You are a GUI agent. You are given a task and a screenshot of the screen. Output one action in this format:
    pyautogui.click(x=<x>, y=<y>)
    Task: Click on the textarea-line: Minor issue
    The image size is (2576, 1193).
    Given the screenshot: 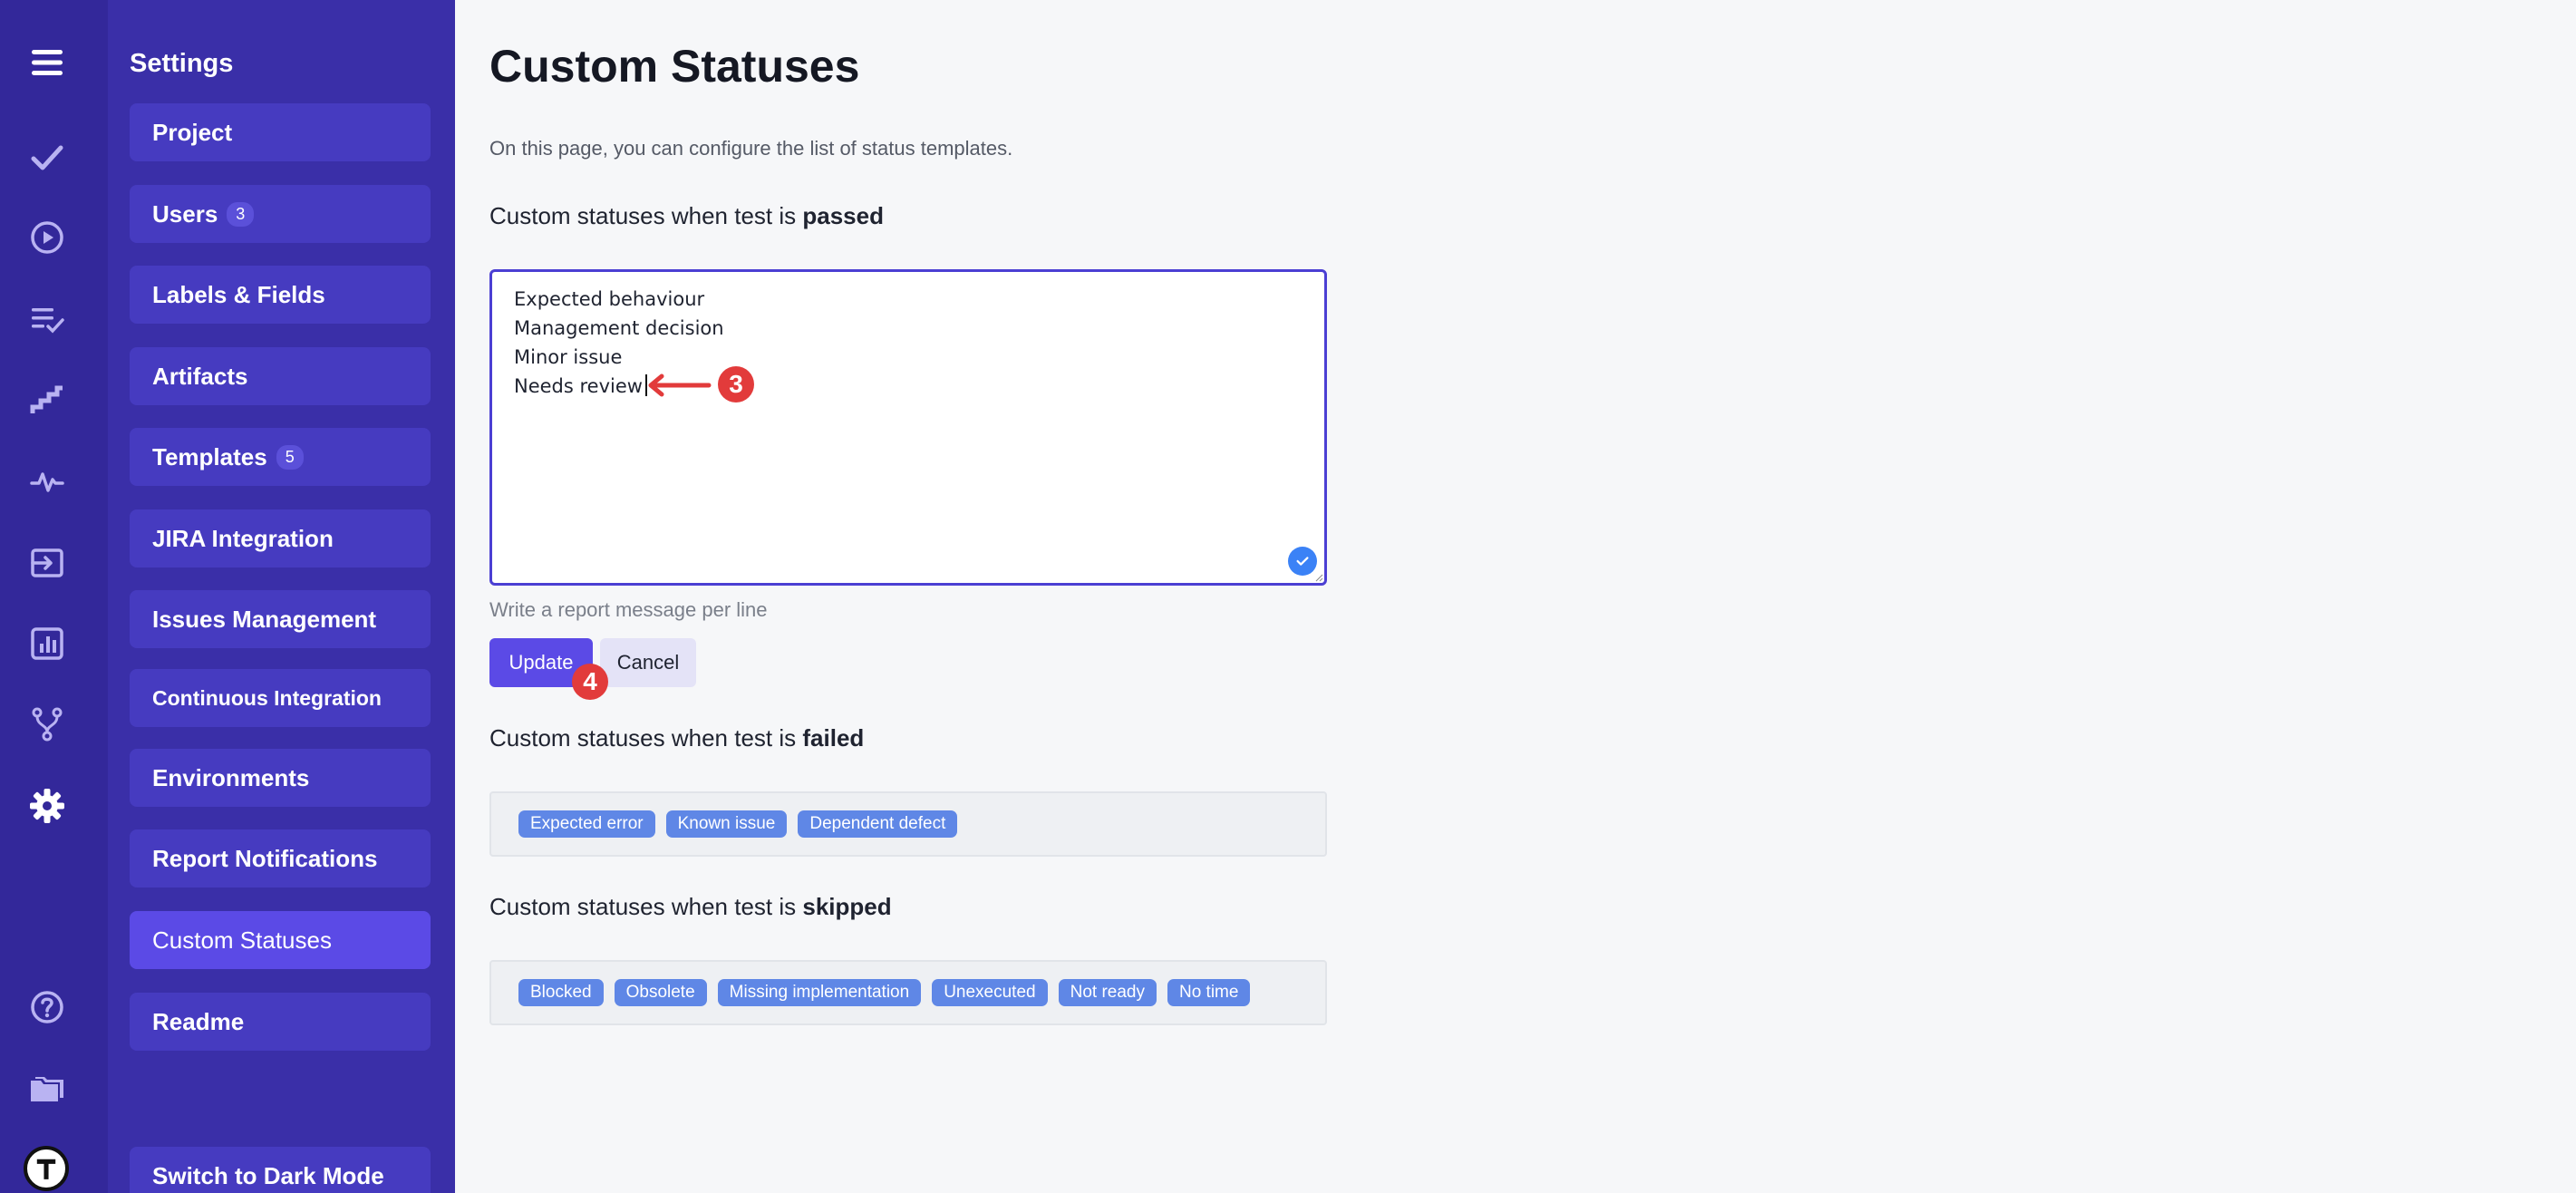 What is the action you would take?
    pyautogui.click(x=568, y=357)
    